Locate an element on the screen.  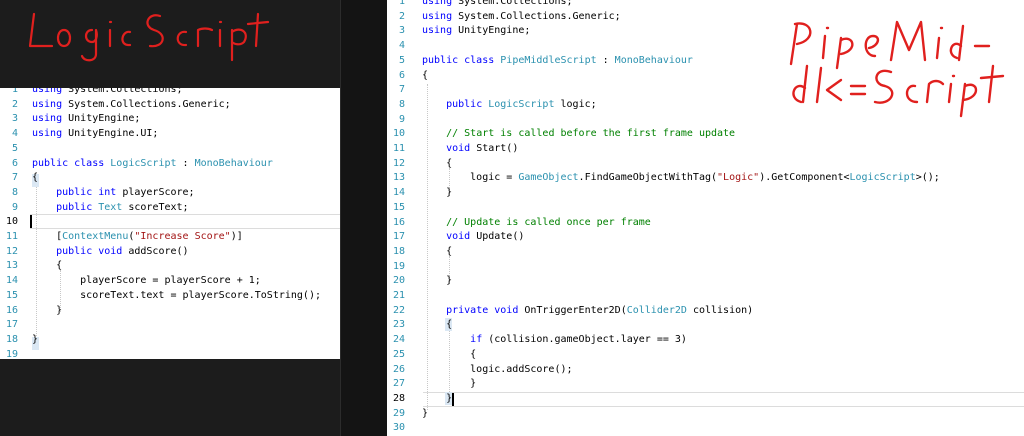
line-number: 24 is located at coordinates (398, 340).